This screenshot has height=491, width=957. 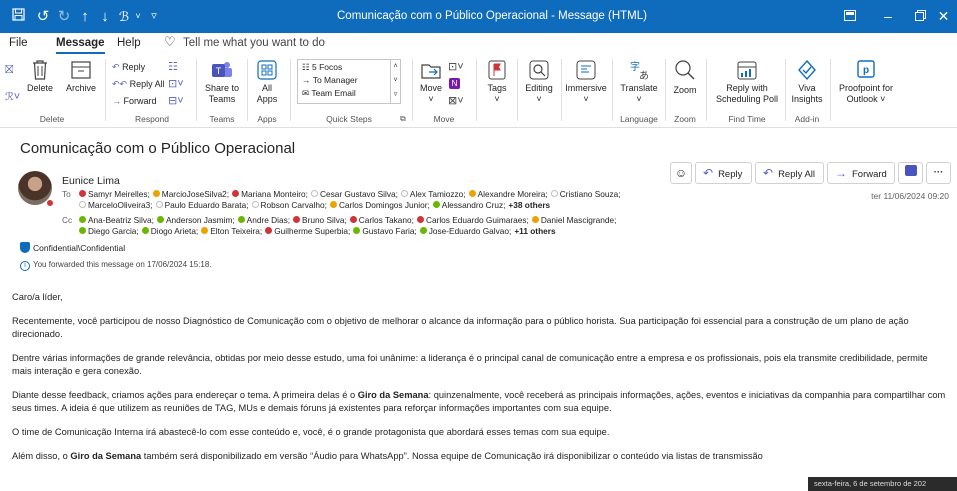 What do you see at coordinates (268, 194) in the screenshot?
I see `recipient: Mariana Monteiro;` at bounding box center [268, 194].